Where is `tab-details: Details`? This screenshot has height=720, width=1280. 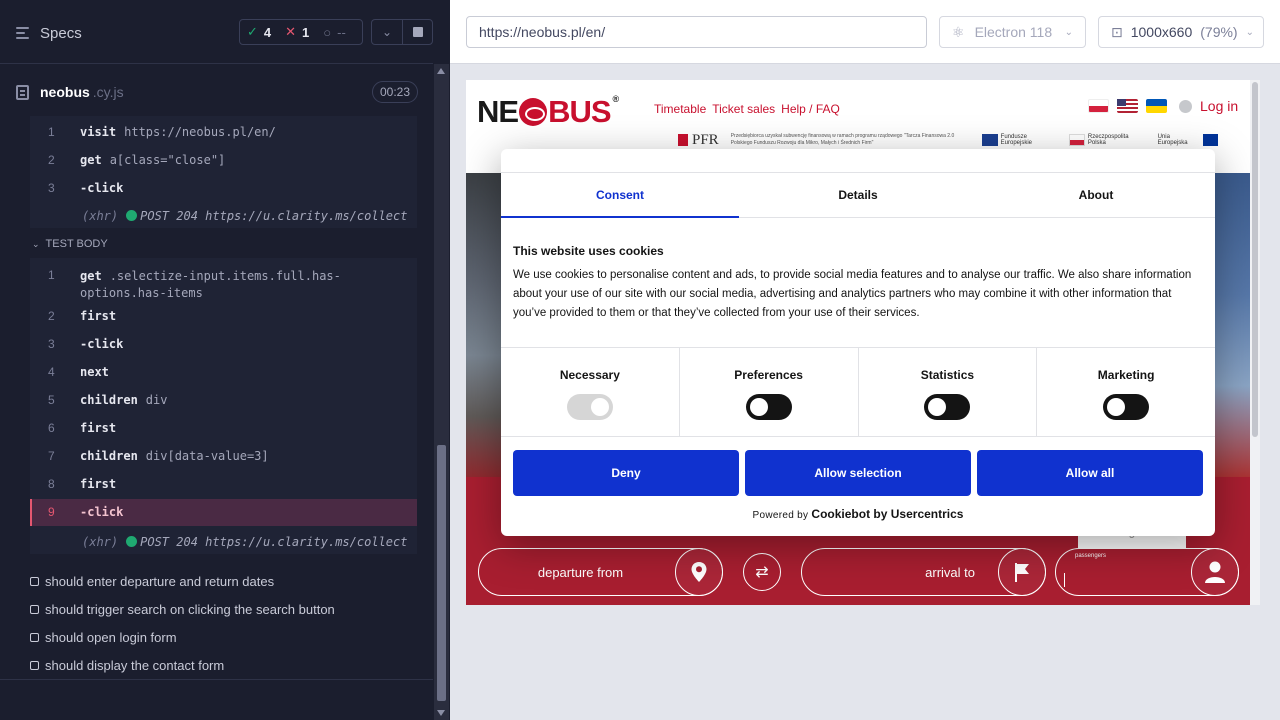 tab-details: Details is located at coordinates (858, 195).